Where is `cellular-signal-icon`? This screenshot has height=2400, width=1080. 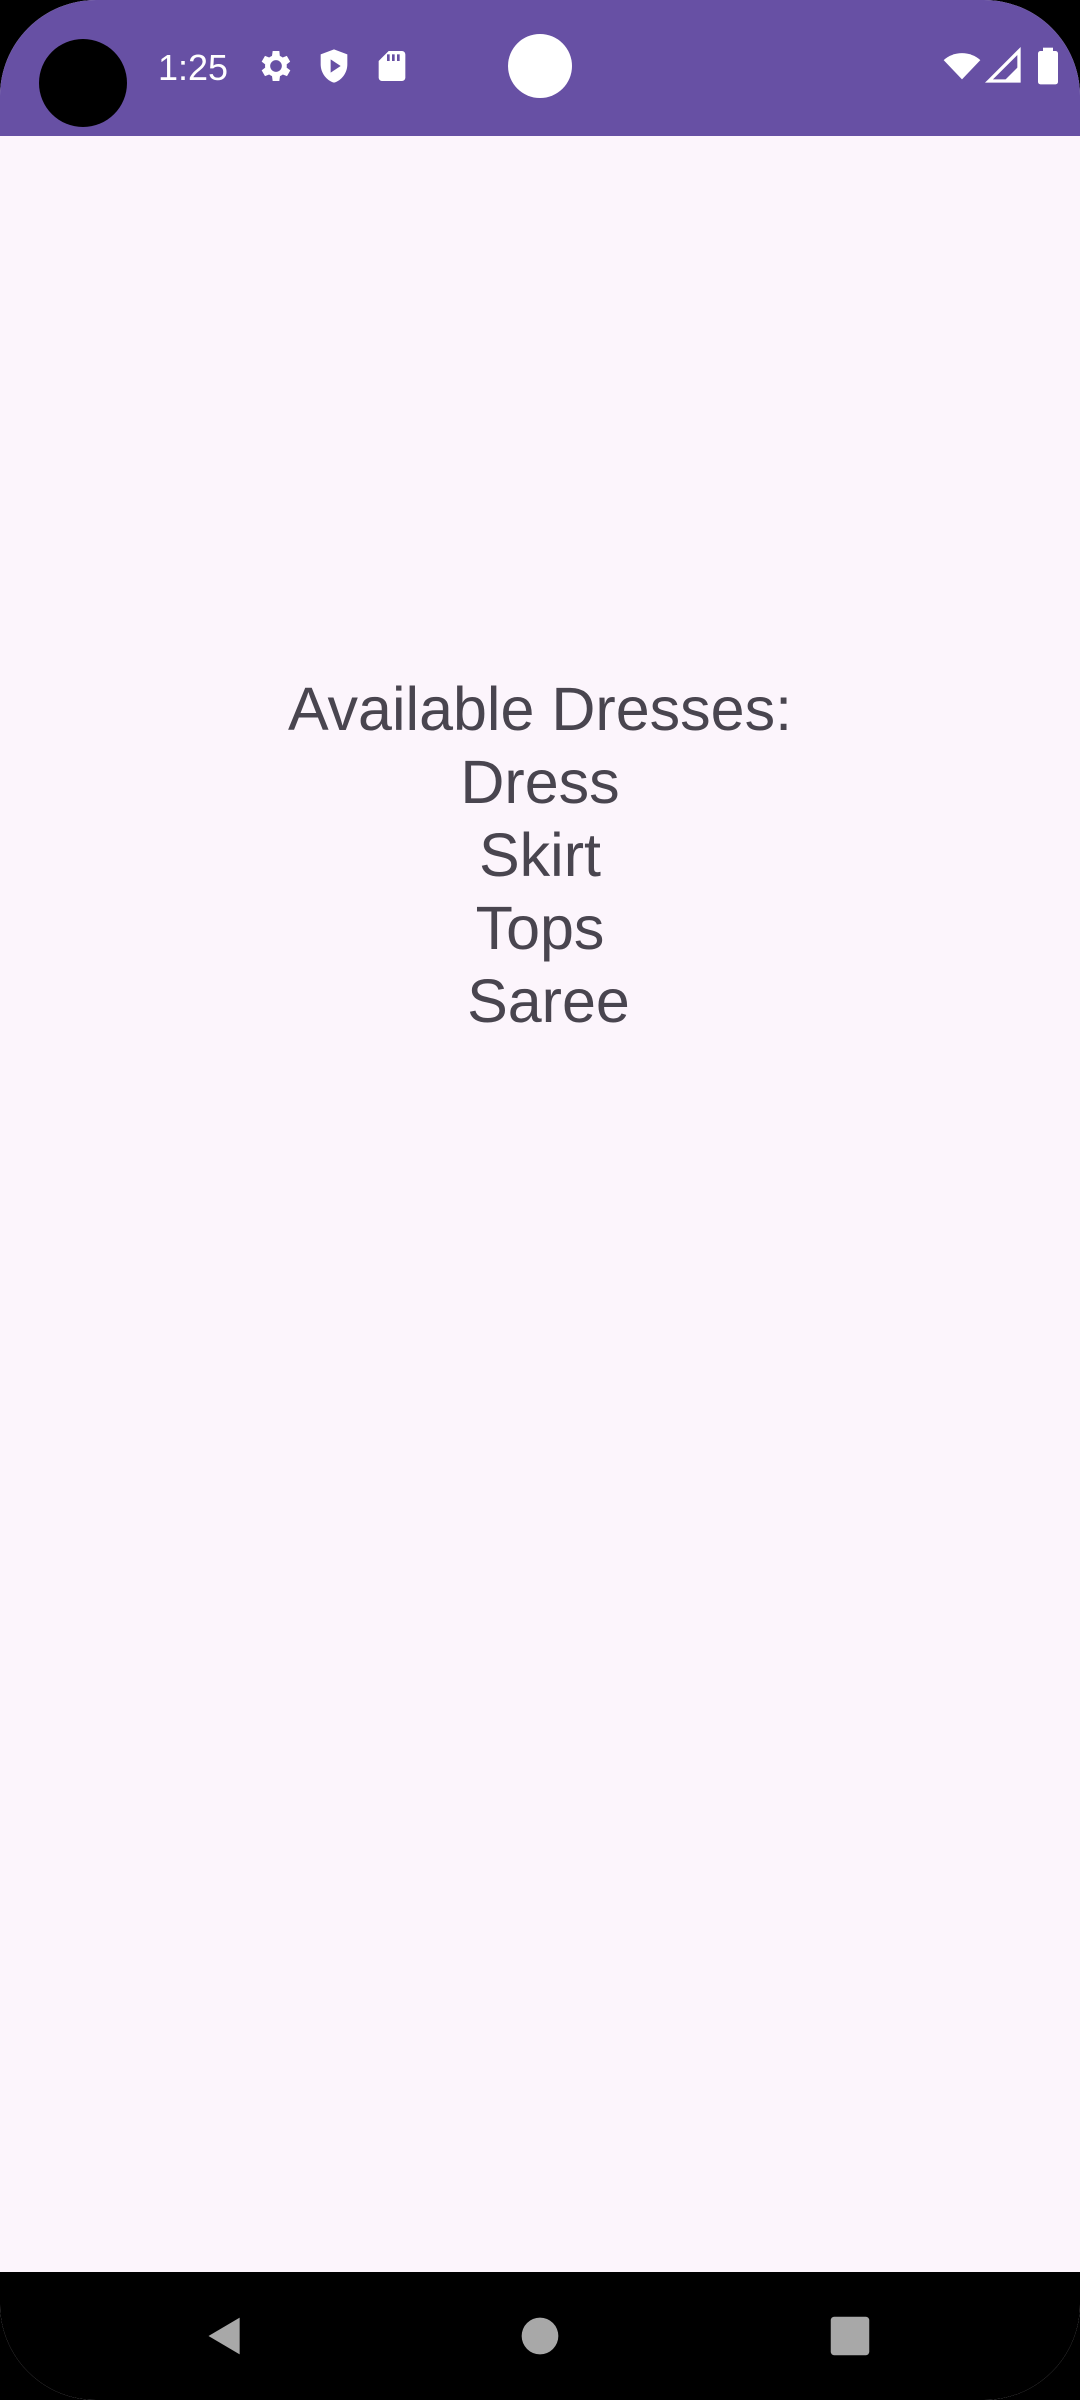 cellular-signal-icon is located at coordinates (1002, 64).